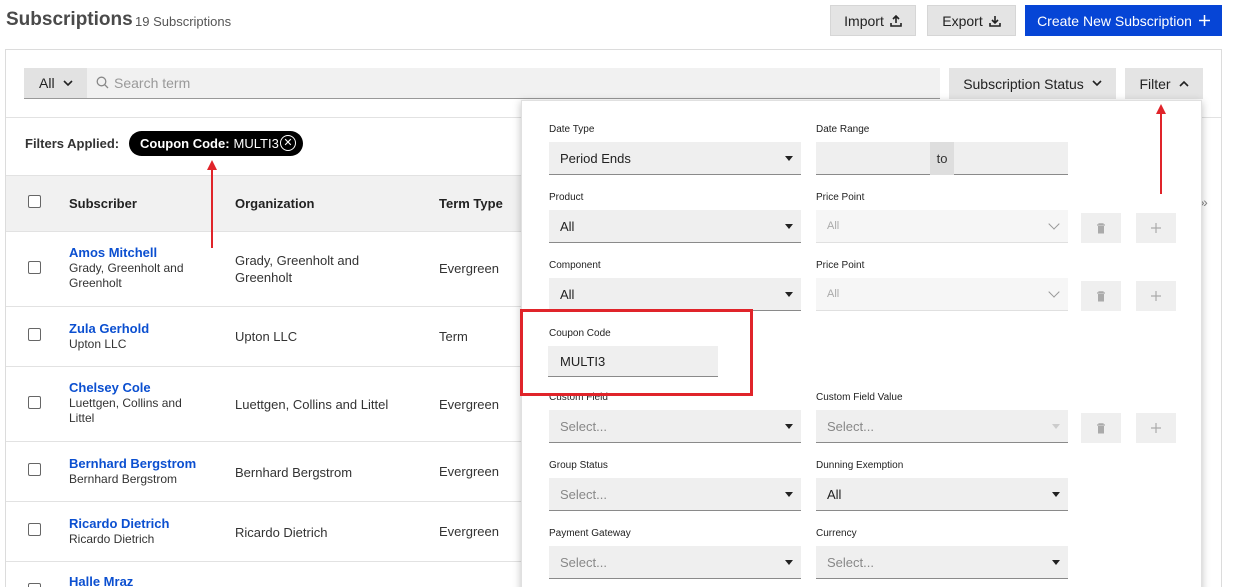  What do you see at coordinates (1156, 428) in the screenshot?
I see `add-custom-field-button` at bounding box center [1156, 428].